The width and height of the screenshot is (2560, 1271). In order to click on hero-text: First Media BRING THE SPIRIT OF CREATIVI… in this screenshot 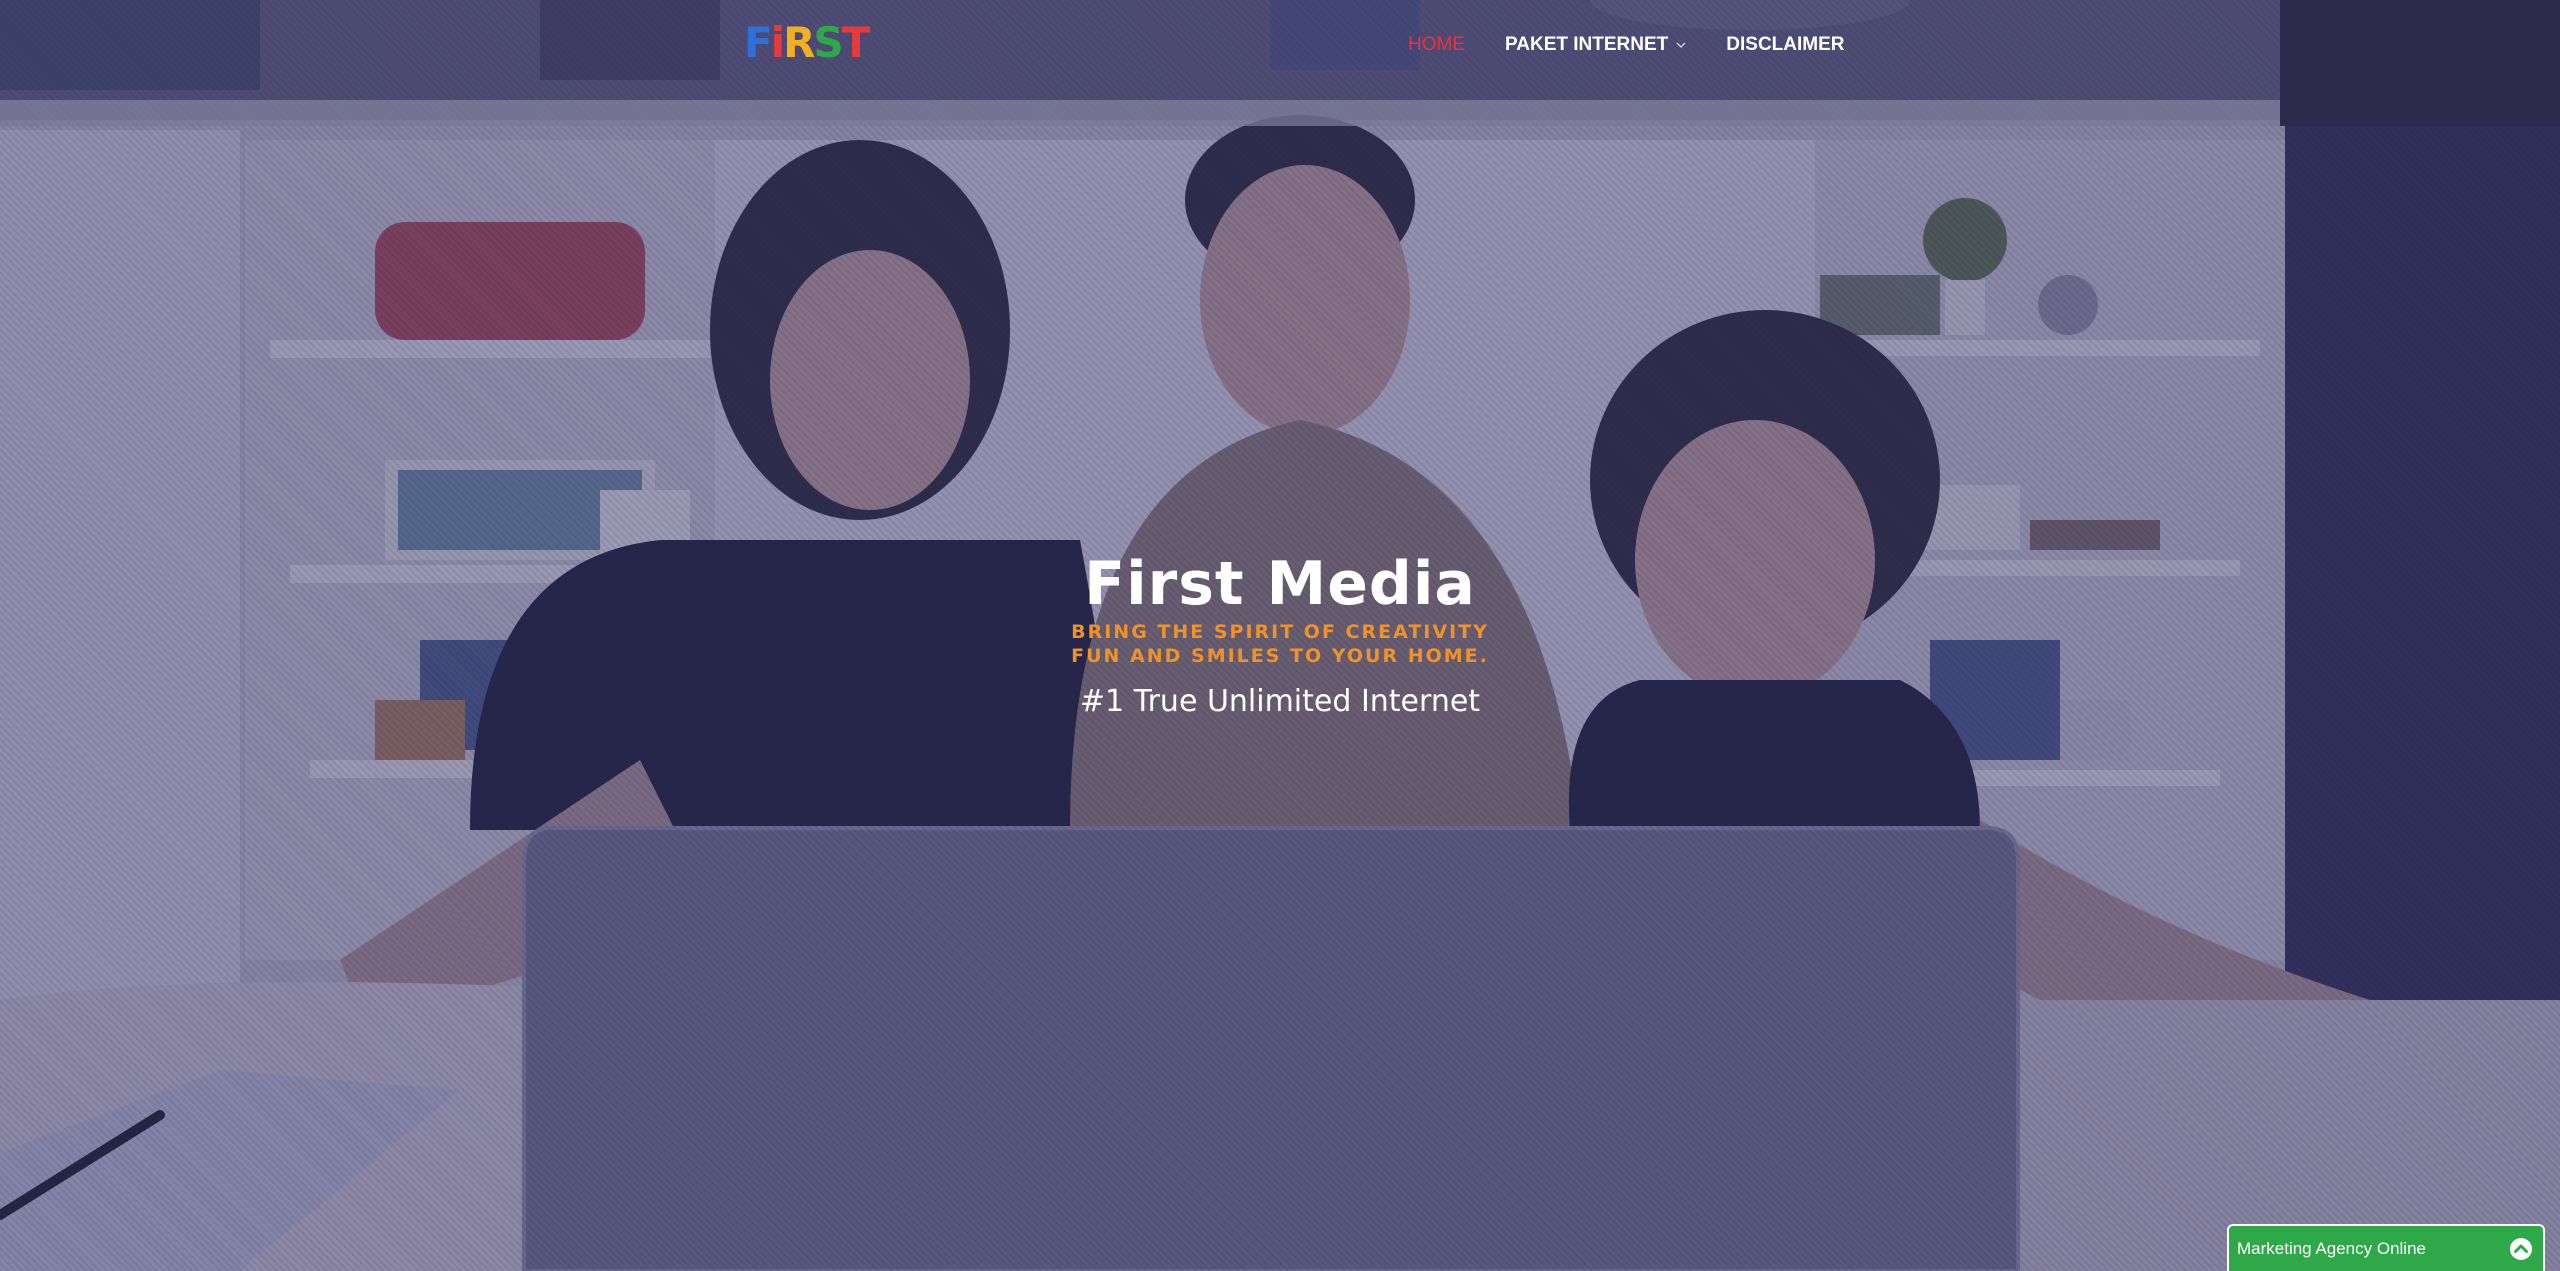, I will do `click(1280, 635)`.